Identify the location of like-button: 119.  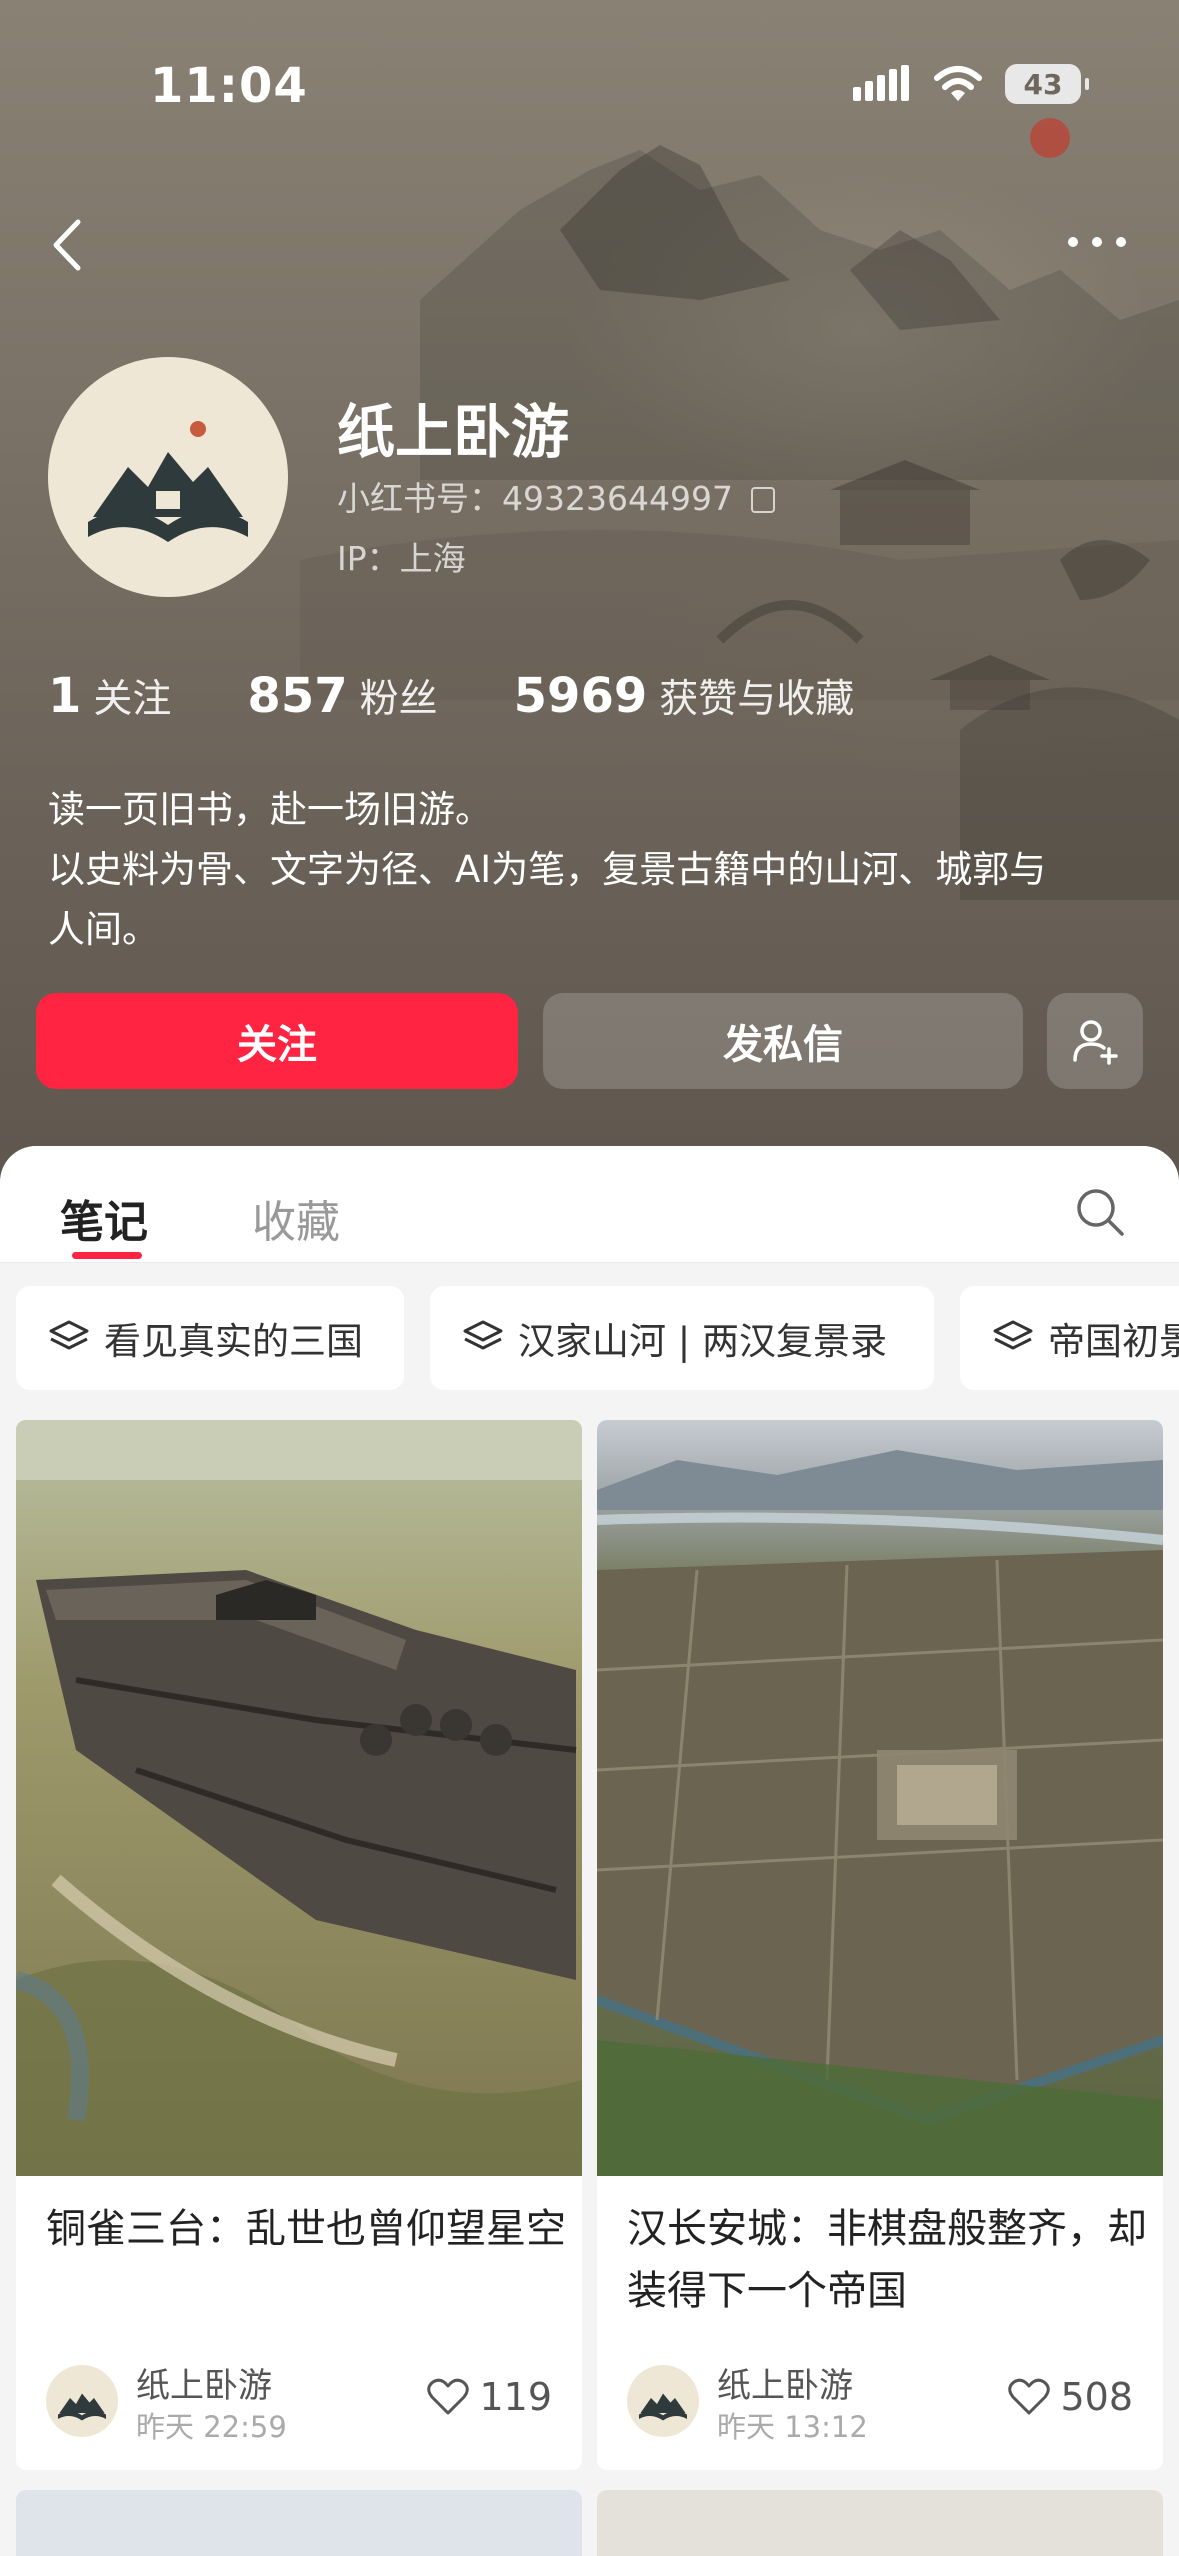
(489, 2397).